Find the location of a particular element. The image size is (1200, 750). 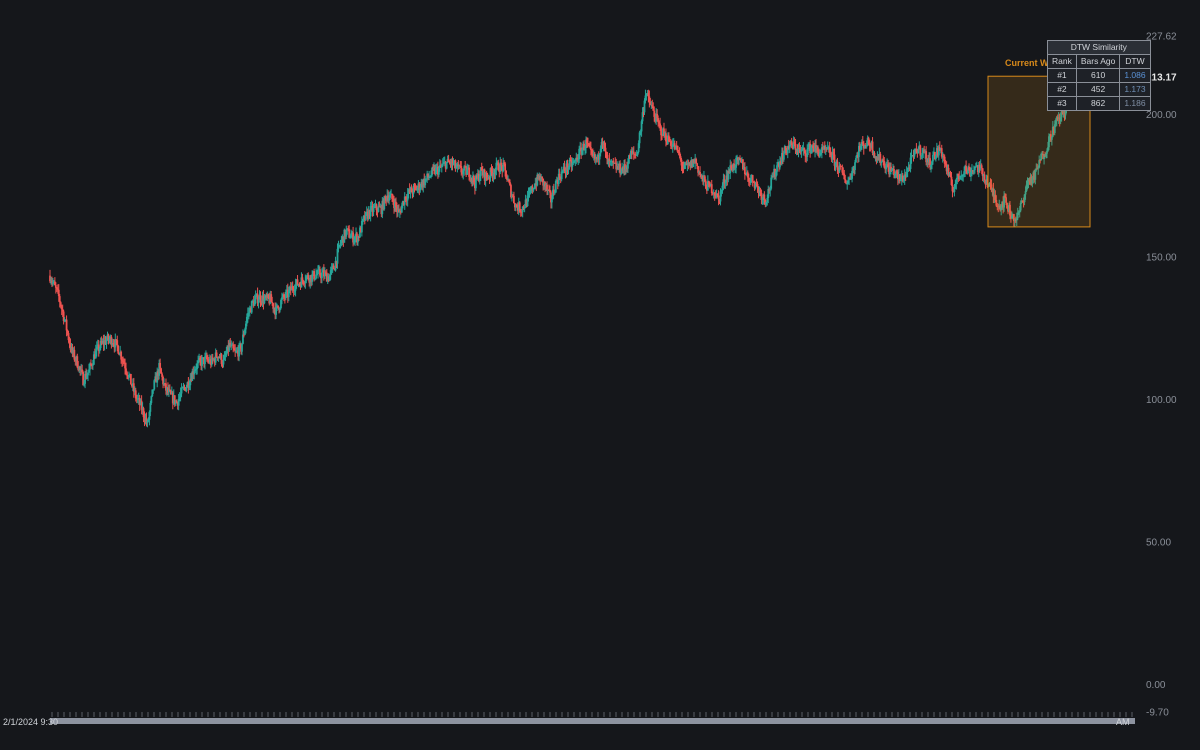

y-min-label: -9.70 is located at coordinates (1157, 713).